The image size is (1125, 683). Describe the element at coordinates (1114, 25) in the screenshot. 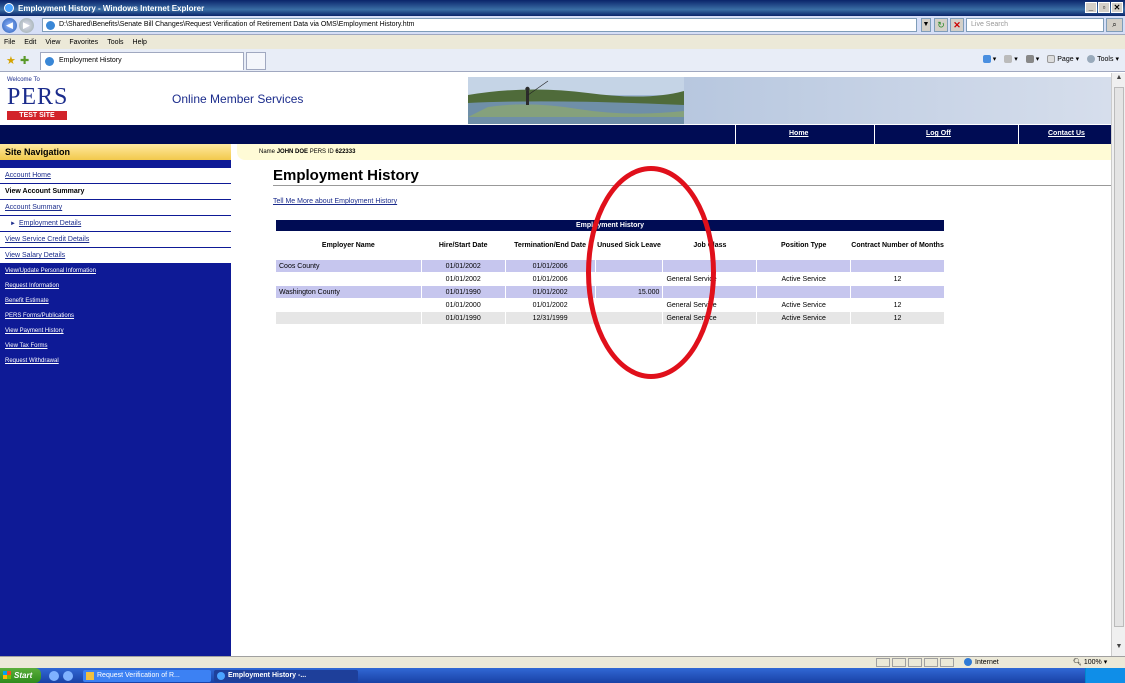

I see `search-button: ⌕` at that location.